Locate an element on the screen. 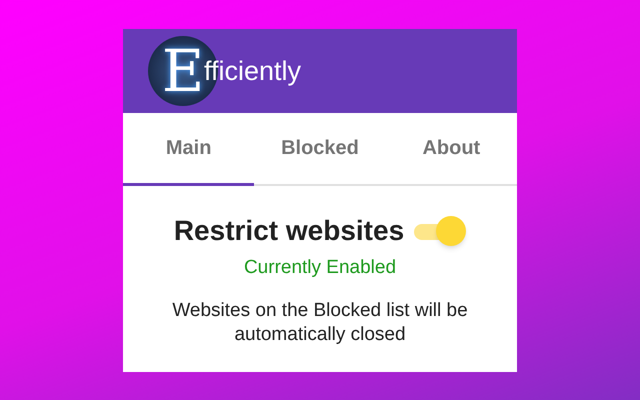 Image resolution: width=640 pixels, height=400 pixels. setting-label: Restrict websites is located at coordinates (289, 231).